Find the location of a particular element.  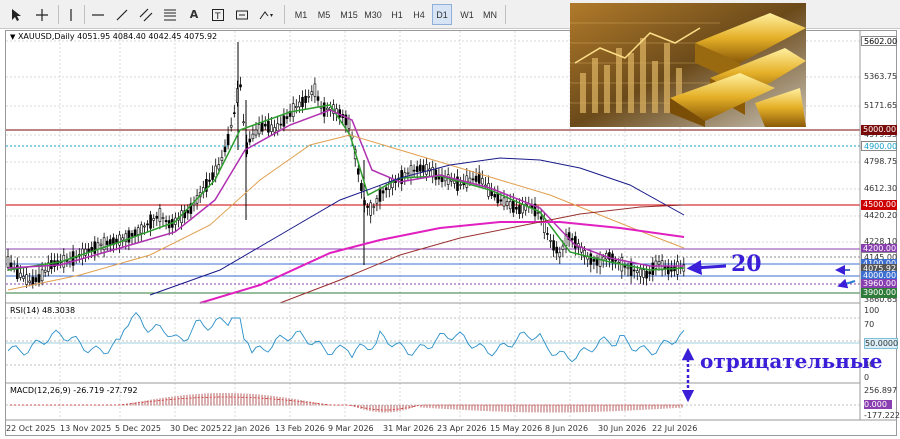

price-tick: 4612.30 is located at coordinates (881, 188).